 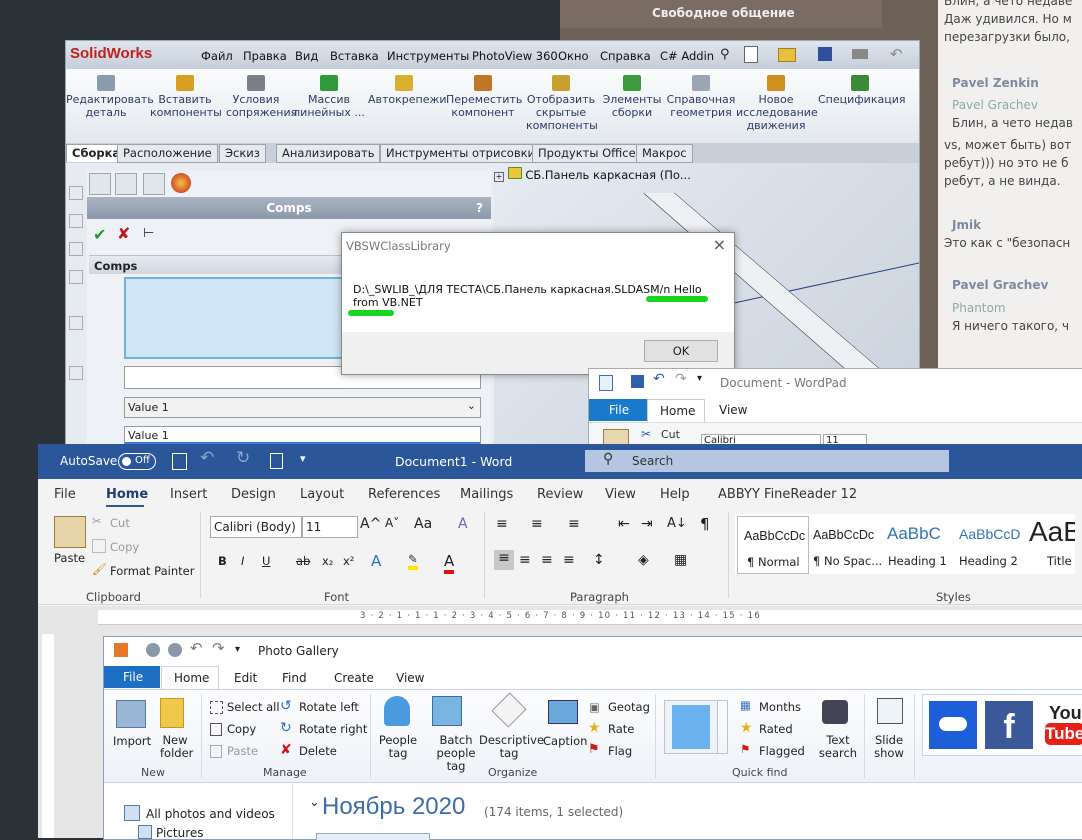 What do you see at coordinates (675, 494) in the screenshot?
I see `tab-help: Help` at bounding box center [675, 494].